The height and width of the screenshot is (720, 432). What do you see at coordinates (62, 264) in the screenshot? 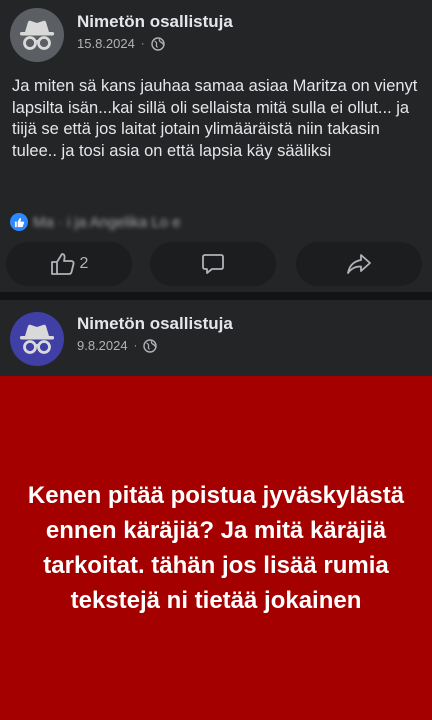
I see `thumbs-up-icon` at bounding box center [62, 264].